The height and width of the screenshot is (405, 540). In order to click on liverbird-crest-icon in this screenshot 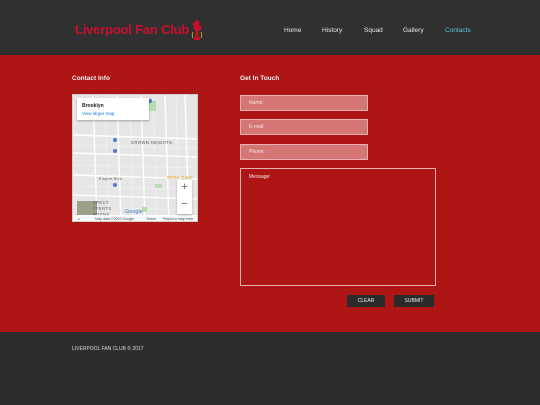, I will do `click(197, 30)`.